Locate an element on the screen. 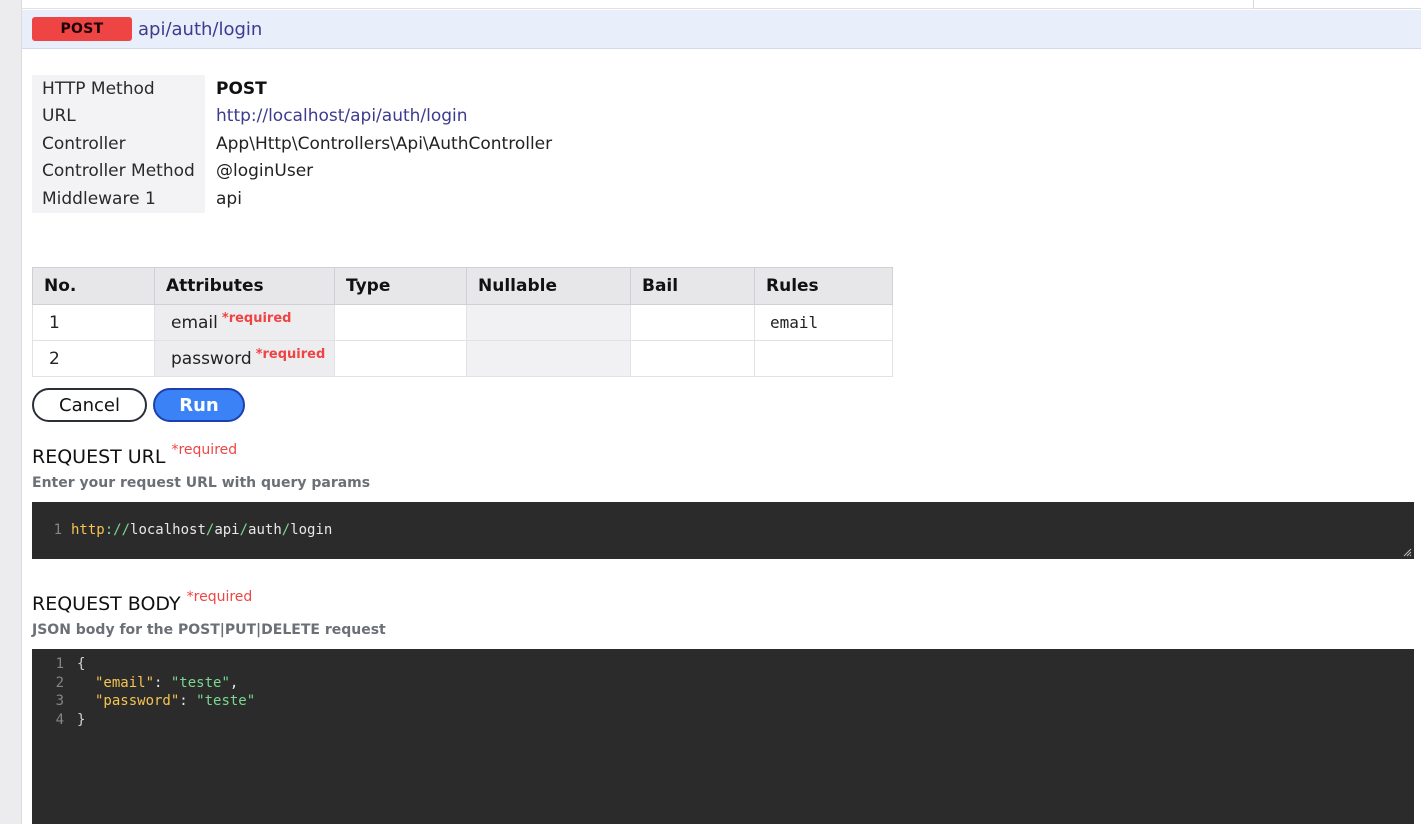 Image resolution: width=1421 pixels, height=824 pixels. row-number: 2 is located at coordinates (93, 358).